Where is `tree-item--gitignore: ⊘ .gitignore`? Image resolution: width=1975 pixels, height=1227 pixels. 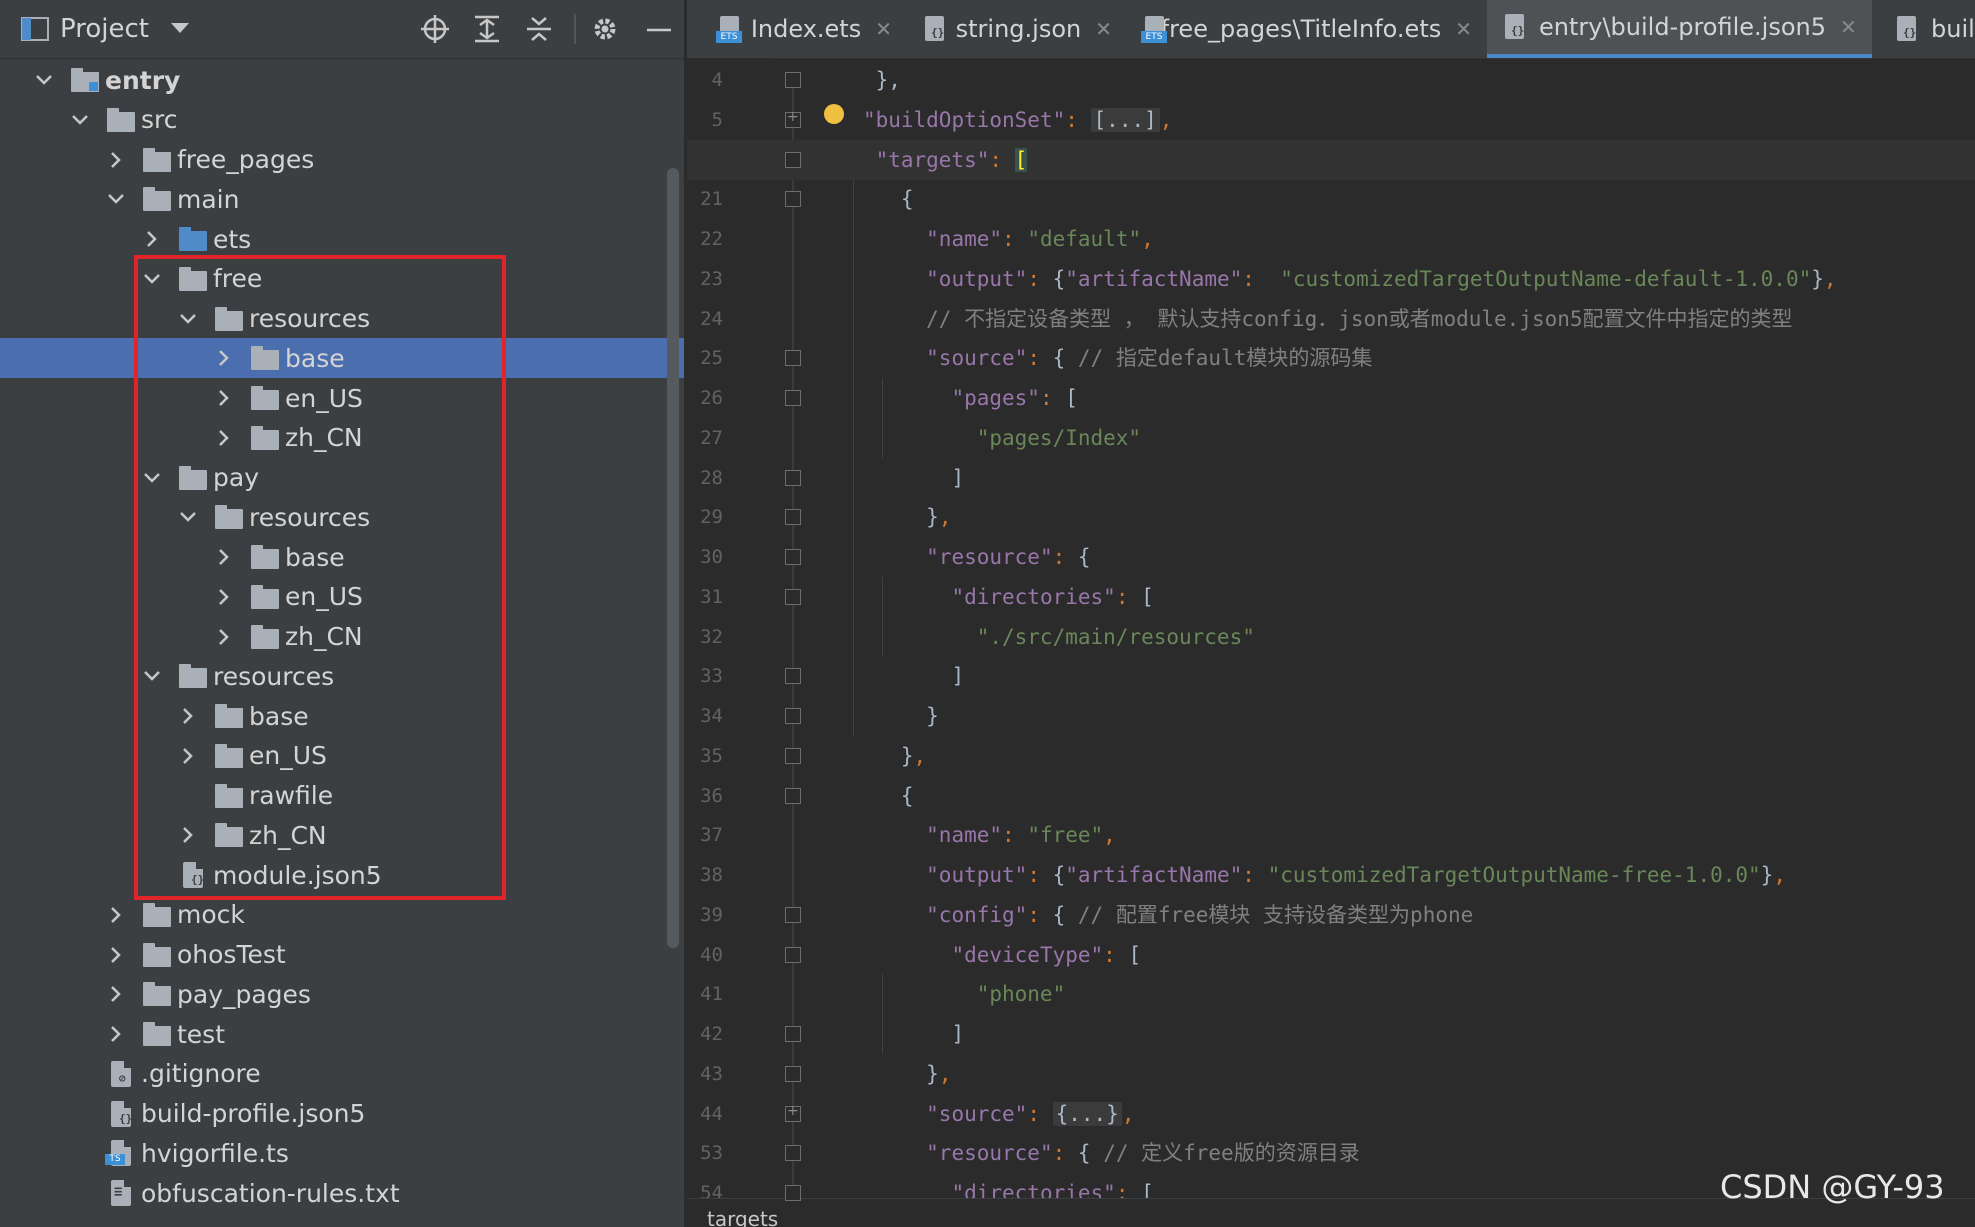
tree-item--gitignore: ⊘ .gitignore is located at coordinates (342, 1074).